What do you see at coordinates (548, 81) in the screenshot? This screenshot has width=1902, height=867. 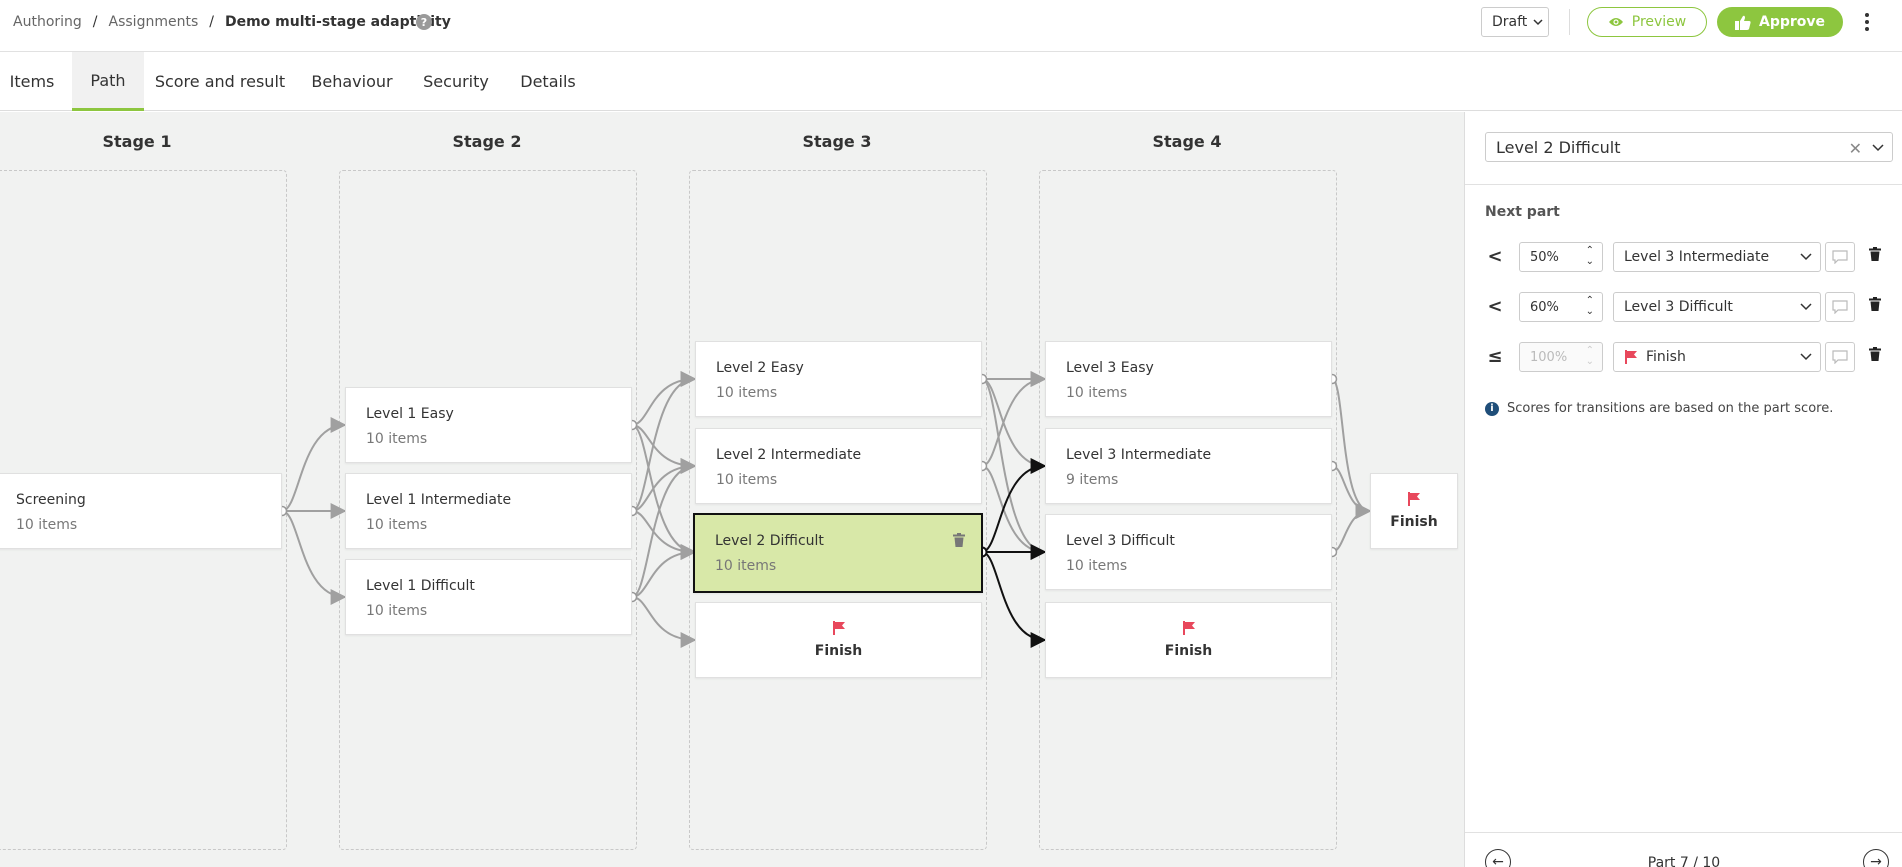 I see `tab-details: Details` at bounding box center [548, 81].